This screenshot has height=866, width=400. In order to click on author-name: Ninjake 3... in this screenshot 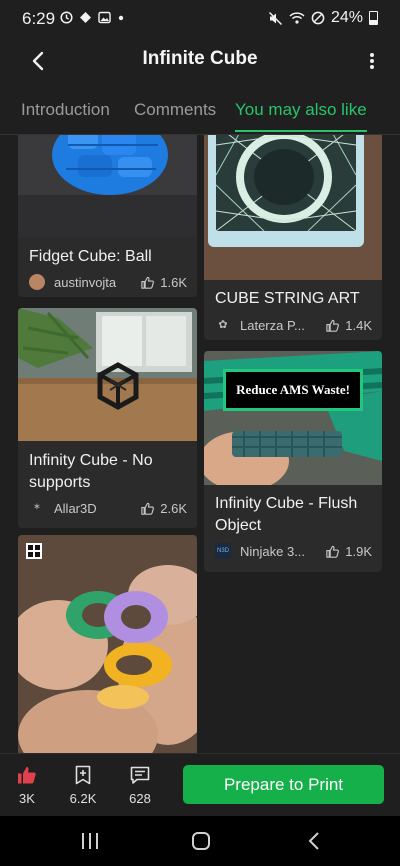, I will do `click(273, 551)`.